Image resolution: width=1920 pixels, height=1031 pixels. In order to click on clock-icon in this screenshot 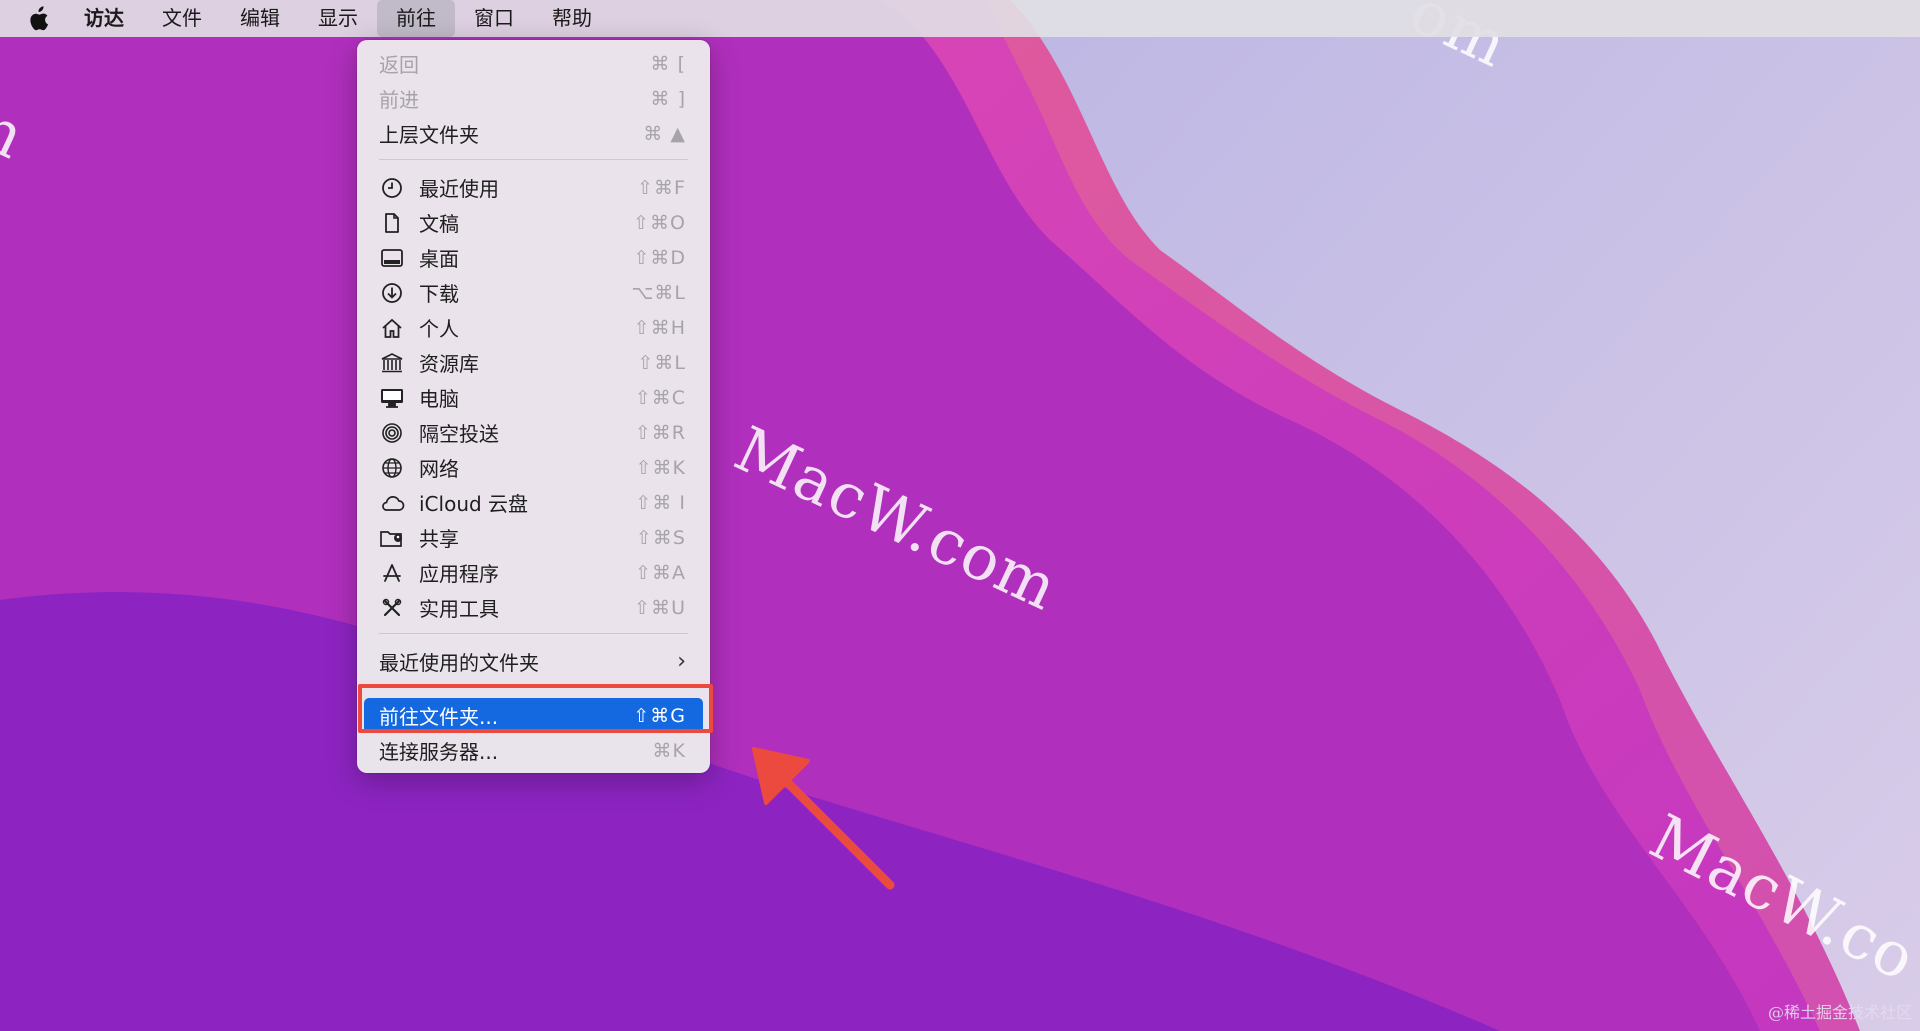, I will do `click(392, 188)`.